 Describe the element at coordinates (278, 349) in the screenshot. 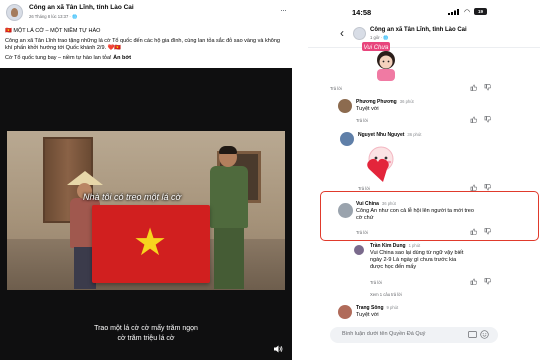

I see `volume-icon` at that location.